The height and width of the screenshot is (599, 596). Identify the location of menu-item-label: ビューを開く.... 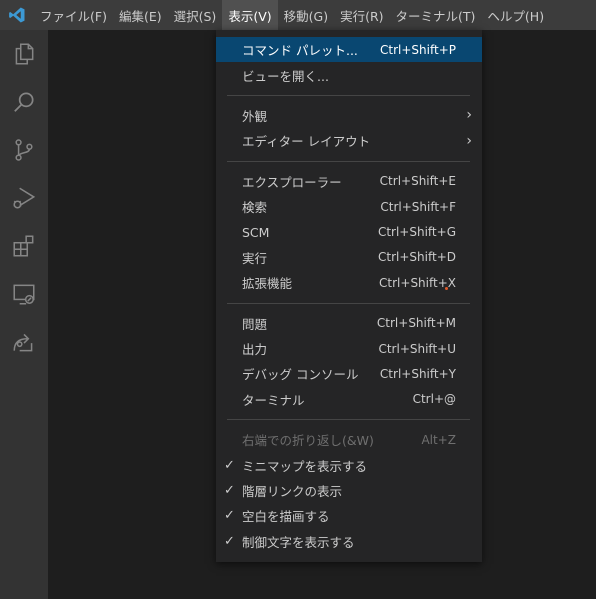
(285, 76).